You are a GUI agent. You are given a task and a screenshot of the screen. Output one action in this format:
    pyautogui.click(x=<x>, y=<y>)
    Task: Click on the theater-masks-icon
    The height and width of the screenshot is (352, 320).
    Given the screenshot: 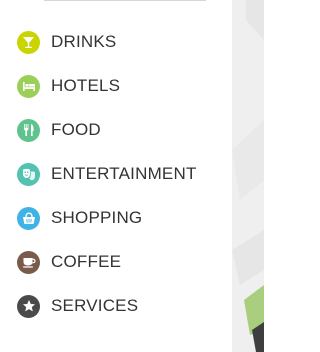 What is the action you would take?
    pyautogui.click(x=28, y=174)
    